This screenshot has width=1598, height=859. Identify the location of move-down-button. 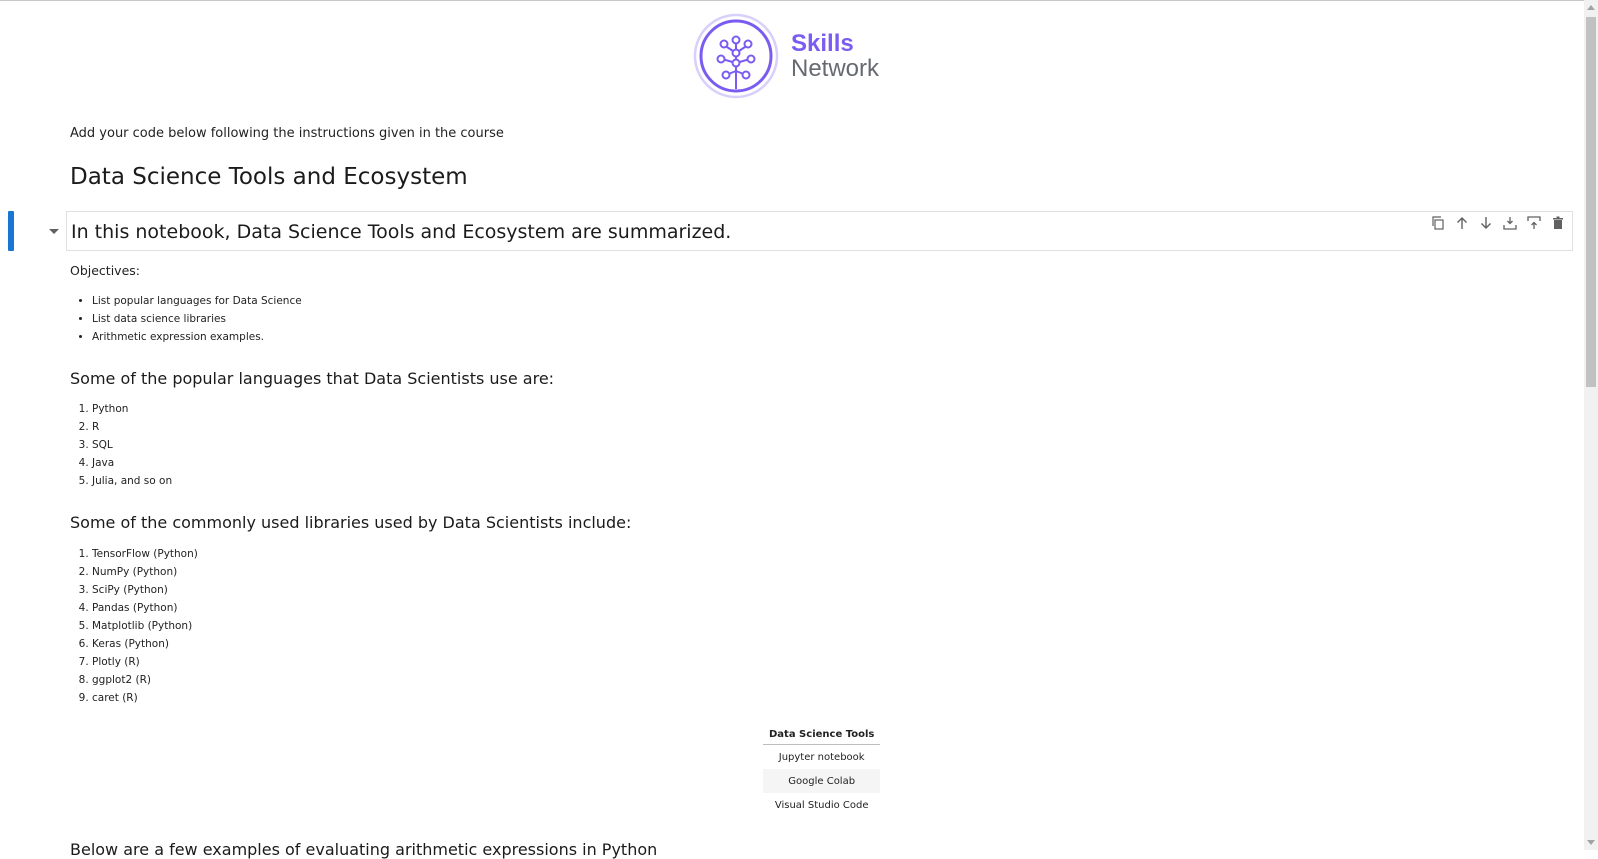
(1486, 223).